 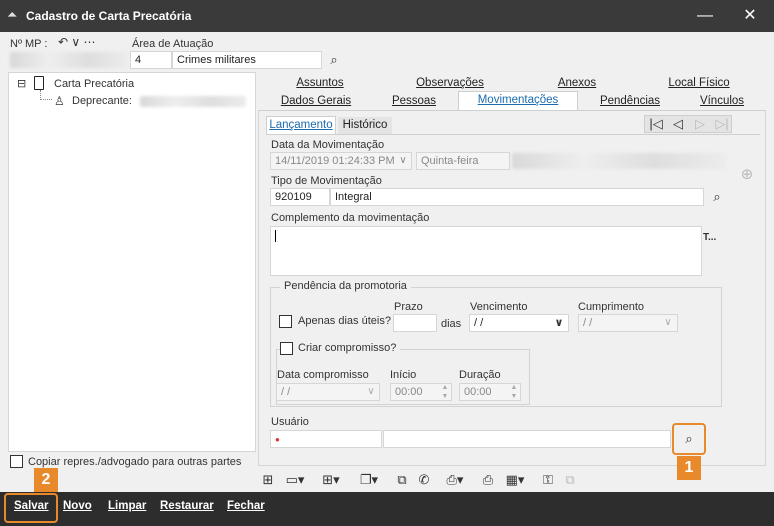 I want to click on copiar-checkbox, so click(x=16, y=461).